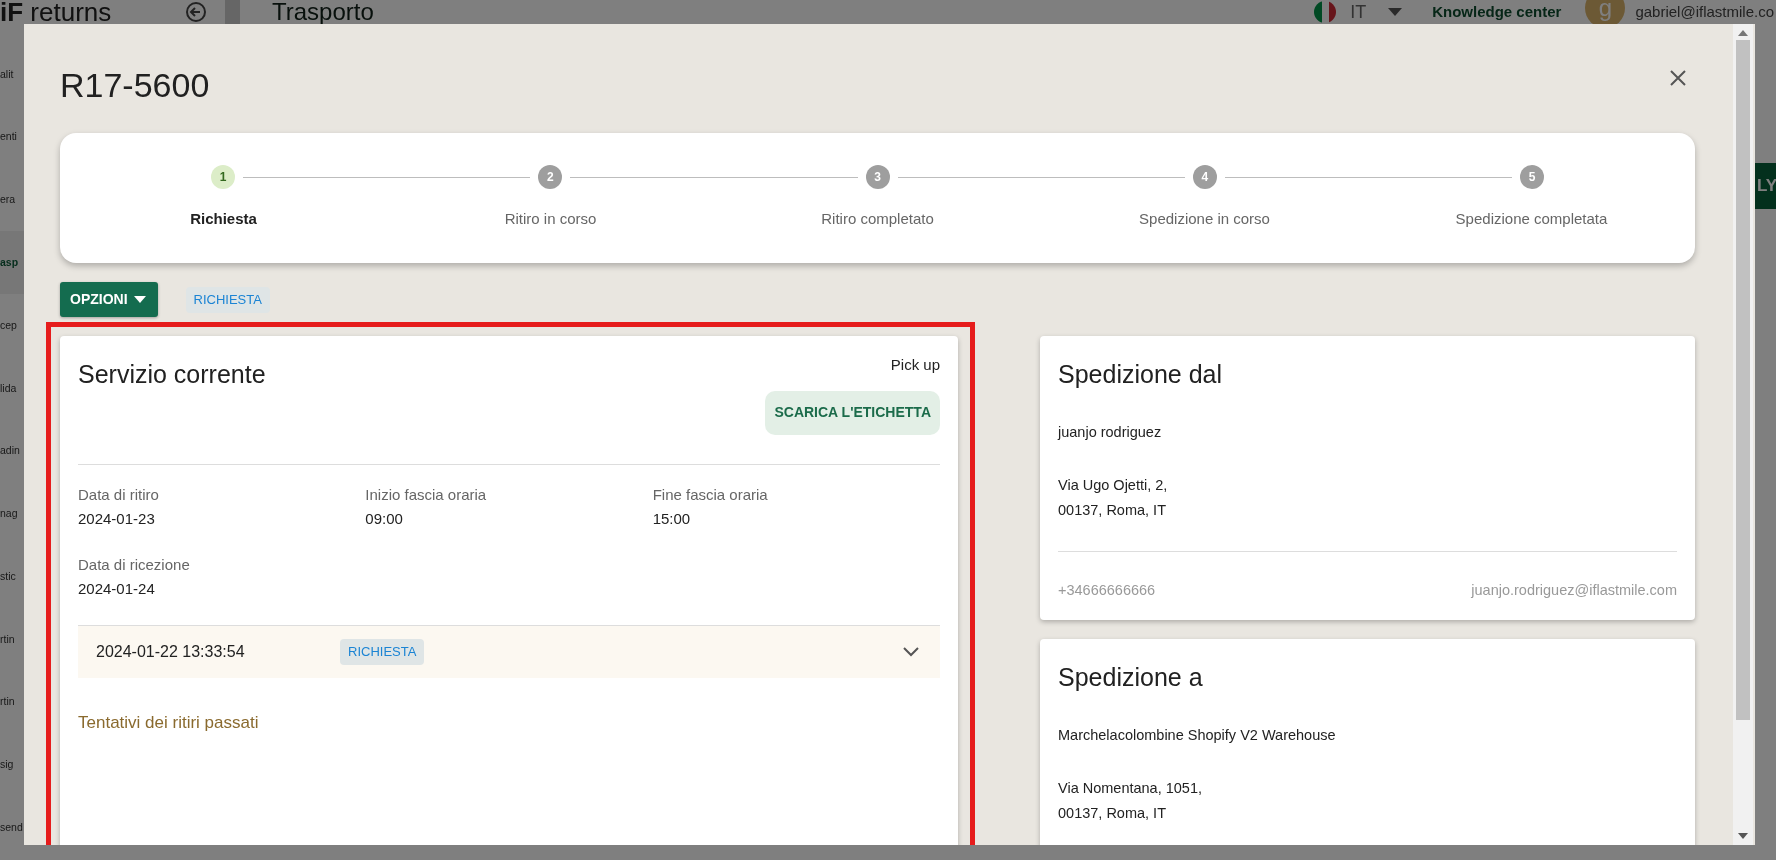 This screenshot has width=1776, height=860. I want to click on help-link: Knowledge center, so click(1497, 12).